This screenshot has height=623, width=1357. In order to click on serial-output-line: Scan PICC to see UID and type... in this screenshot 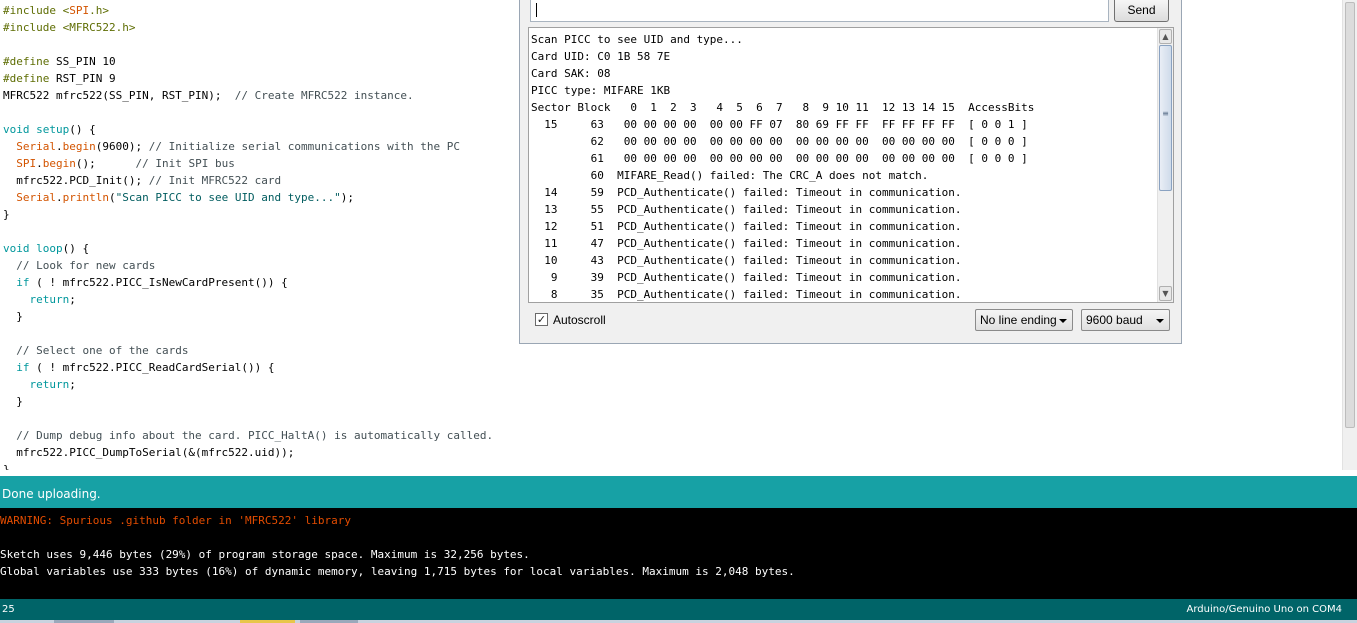, I will do `click(637, 39)`.